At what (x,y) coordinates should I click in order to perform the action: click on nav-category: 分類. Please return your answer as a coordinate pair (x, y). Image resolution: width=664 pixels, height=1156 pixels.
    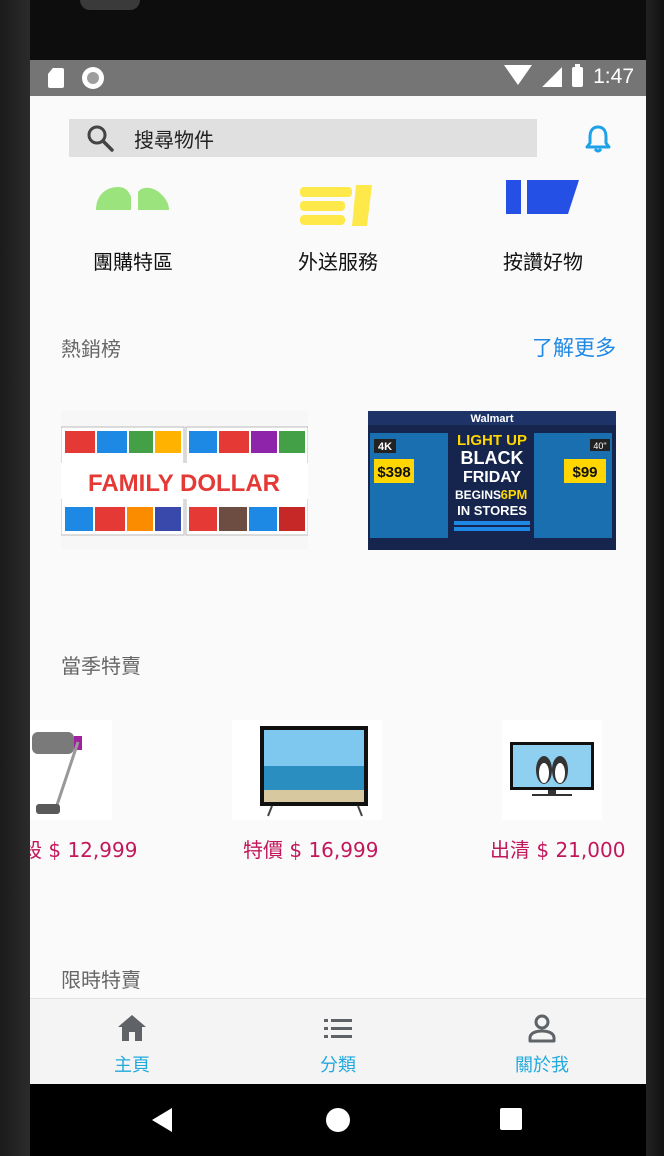
    Looking at the image, I should click on (338, 1045).